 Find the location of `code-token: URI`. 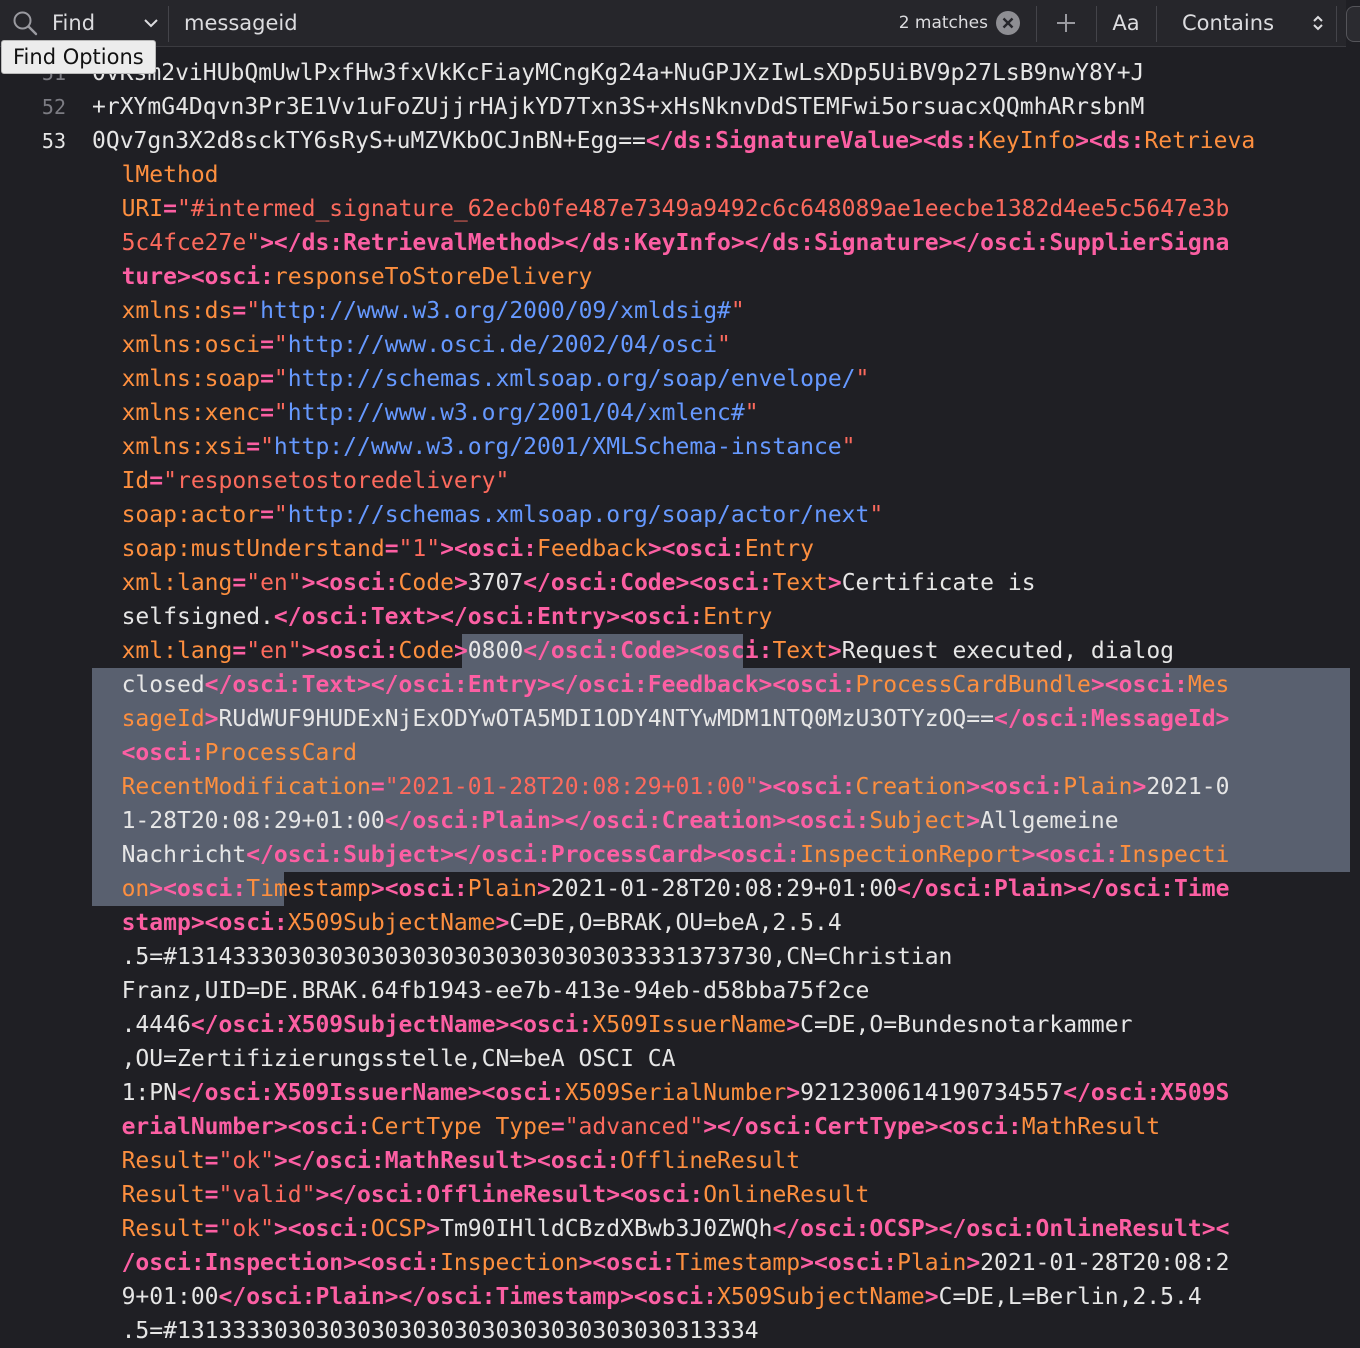

code-token: URI is located at coordinates (142, 209).